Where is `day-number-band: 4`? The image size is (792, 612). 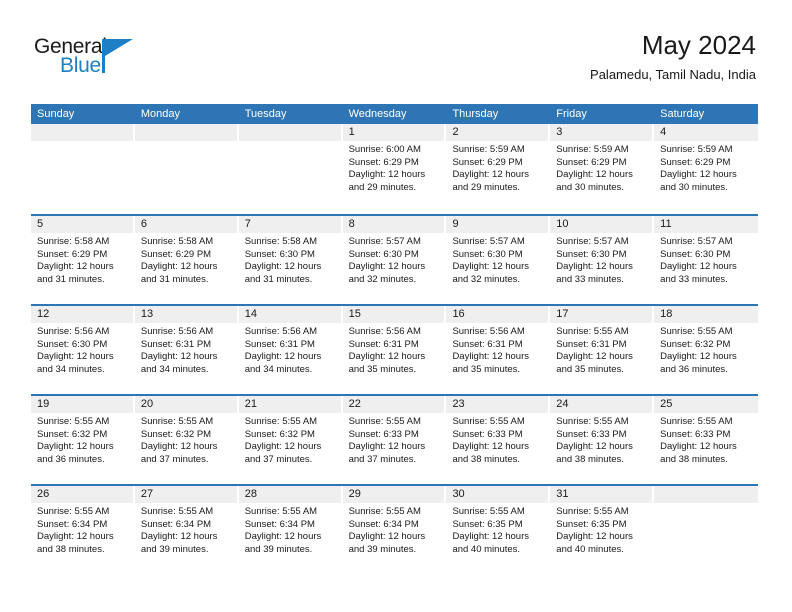 day-number-band: 4 is located at coordinates (706, 132).